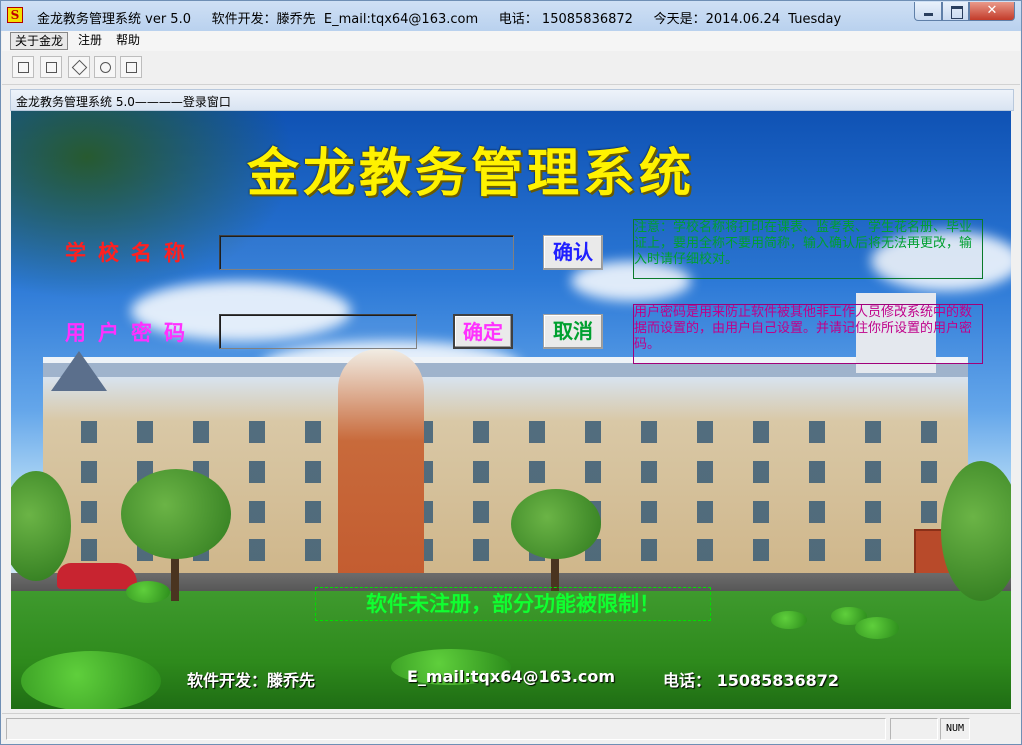  I want to click on tools-icon, so click(79, 67).